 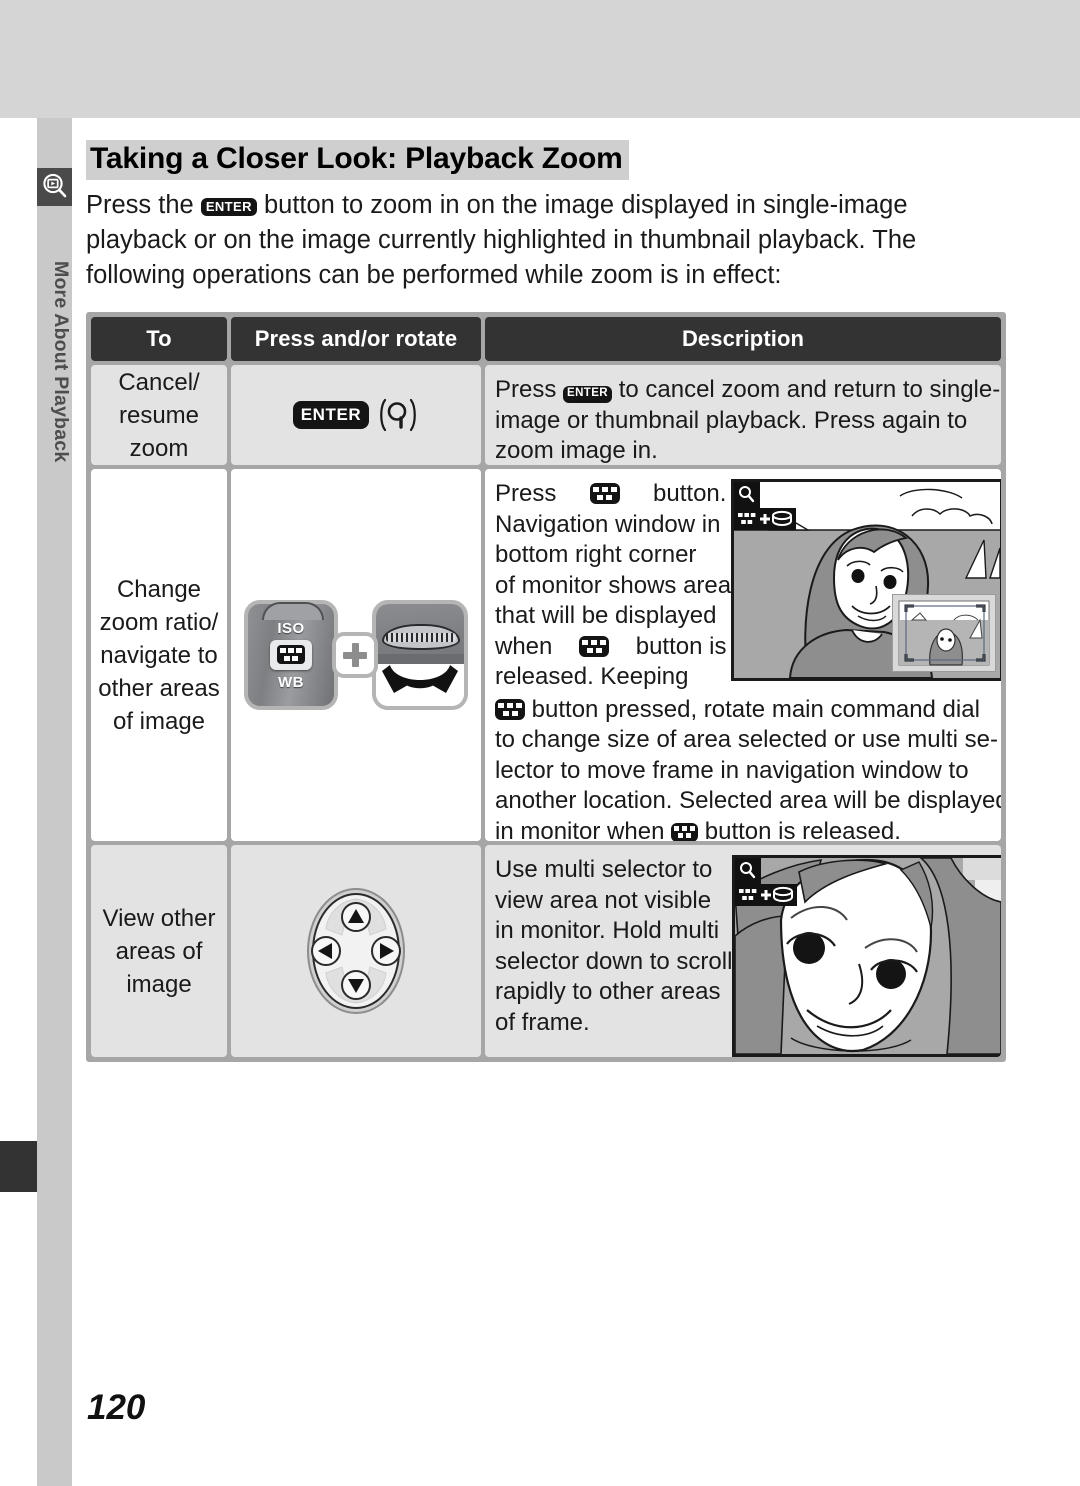 I want to click on monitor-navigation-window-illustration, so click(x=866, y=580).